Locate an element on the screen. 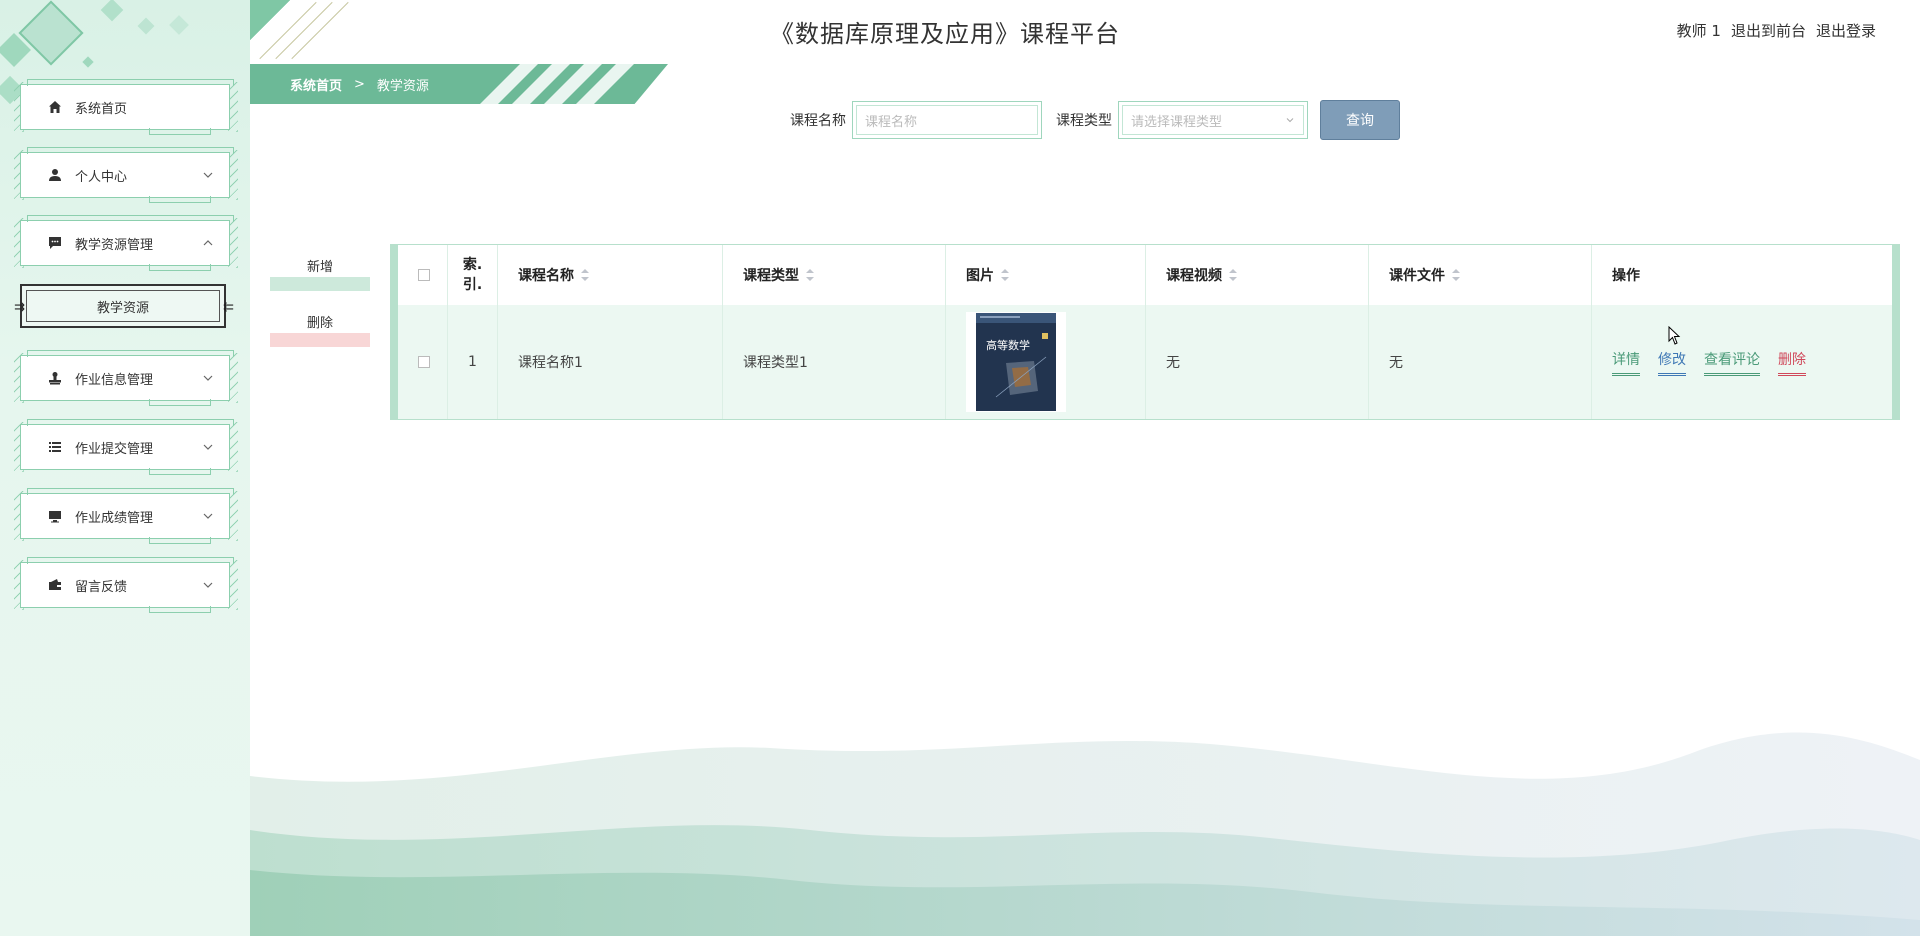 This screenshot has width=1920, height=936. header-course-name: 课程名称 is located at coordinates (610, 275).